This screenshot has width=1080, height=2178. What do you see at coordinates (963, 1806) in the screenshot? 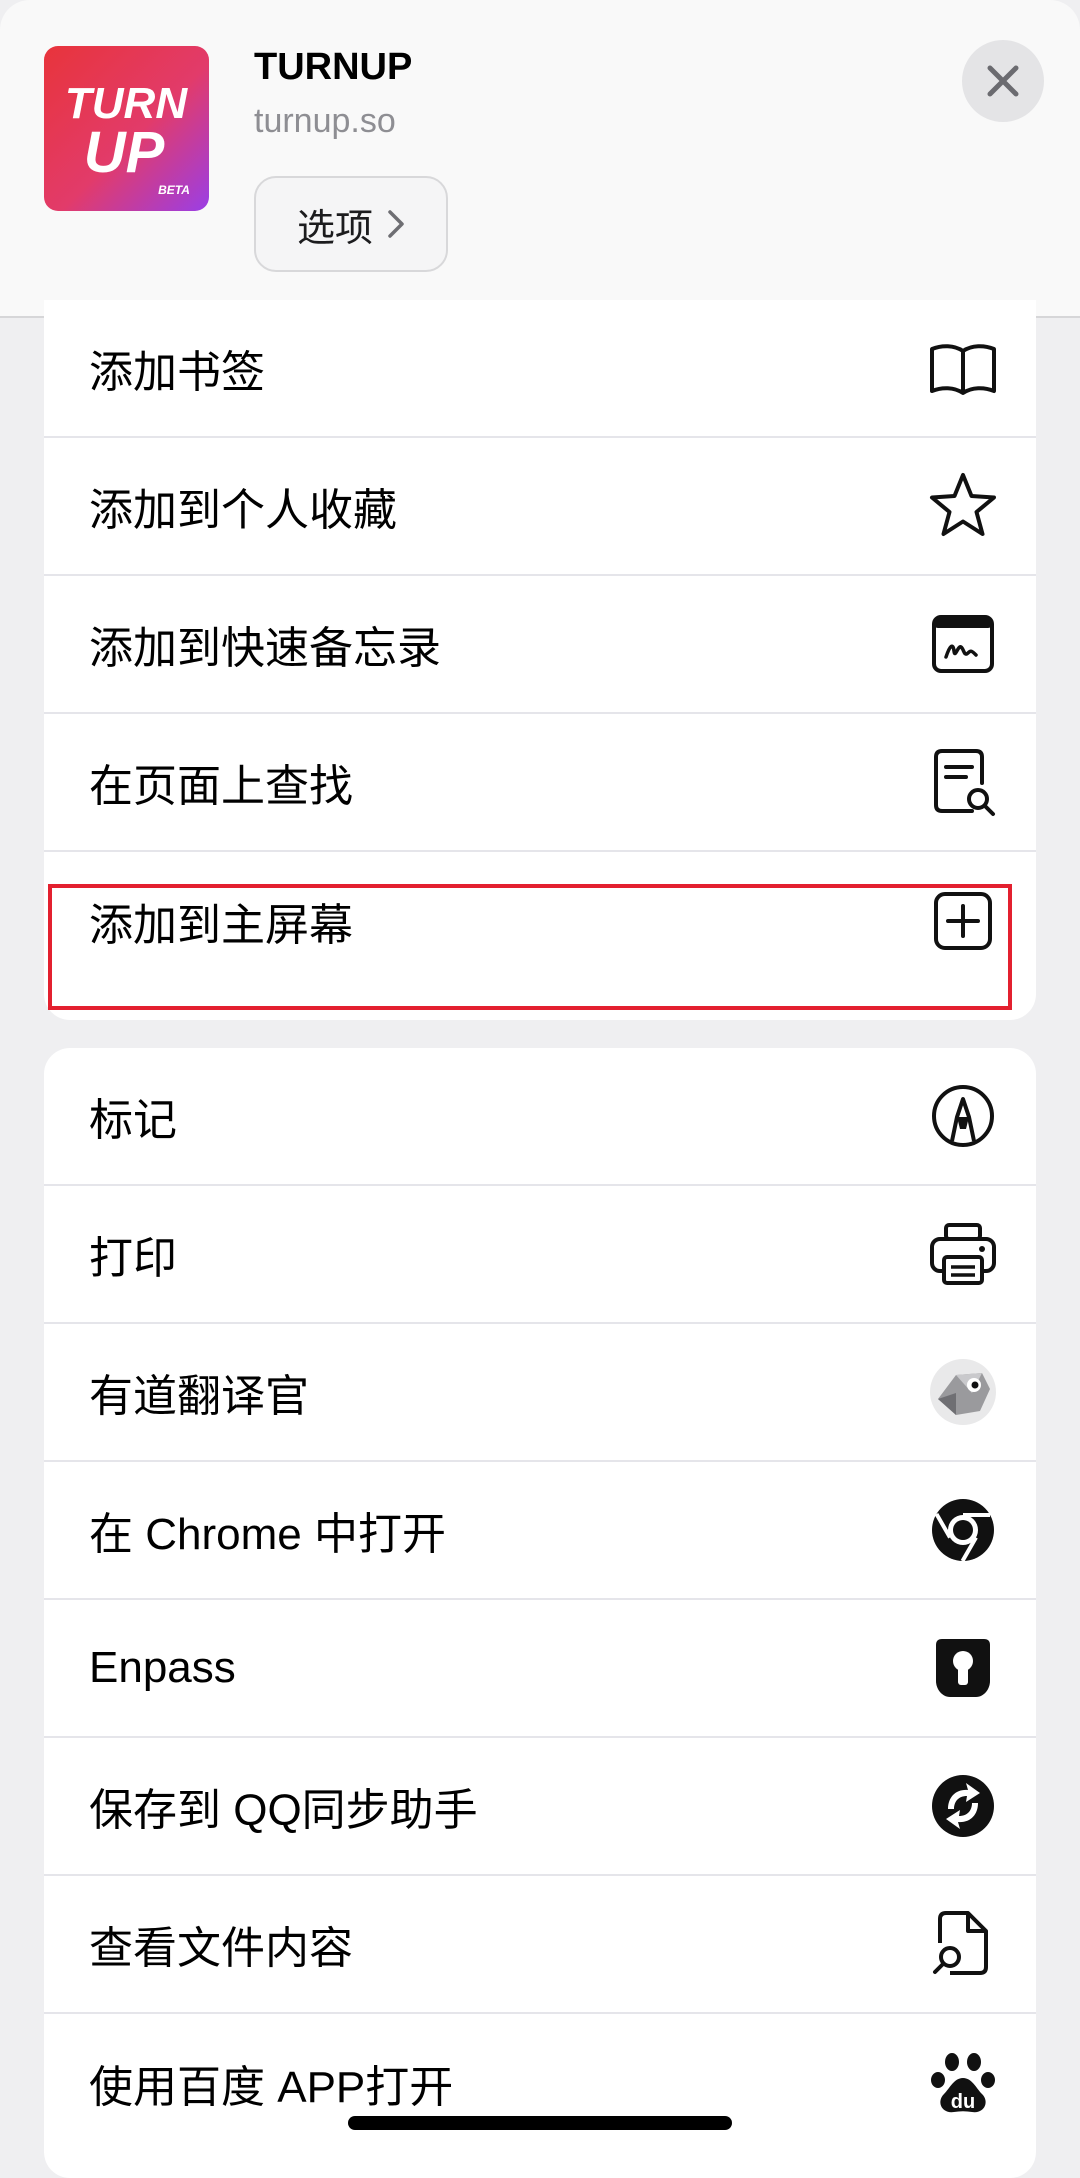
I see `sync-icon` at bounding box center [963, 1806].